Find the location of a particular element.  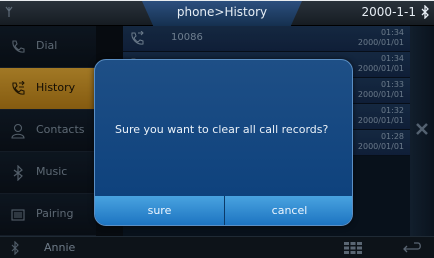

dialog-button-row: sure cancel is located at coordinates (223, 210).